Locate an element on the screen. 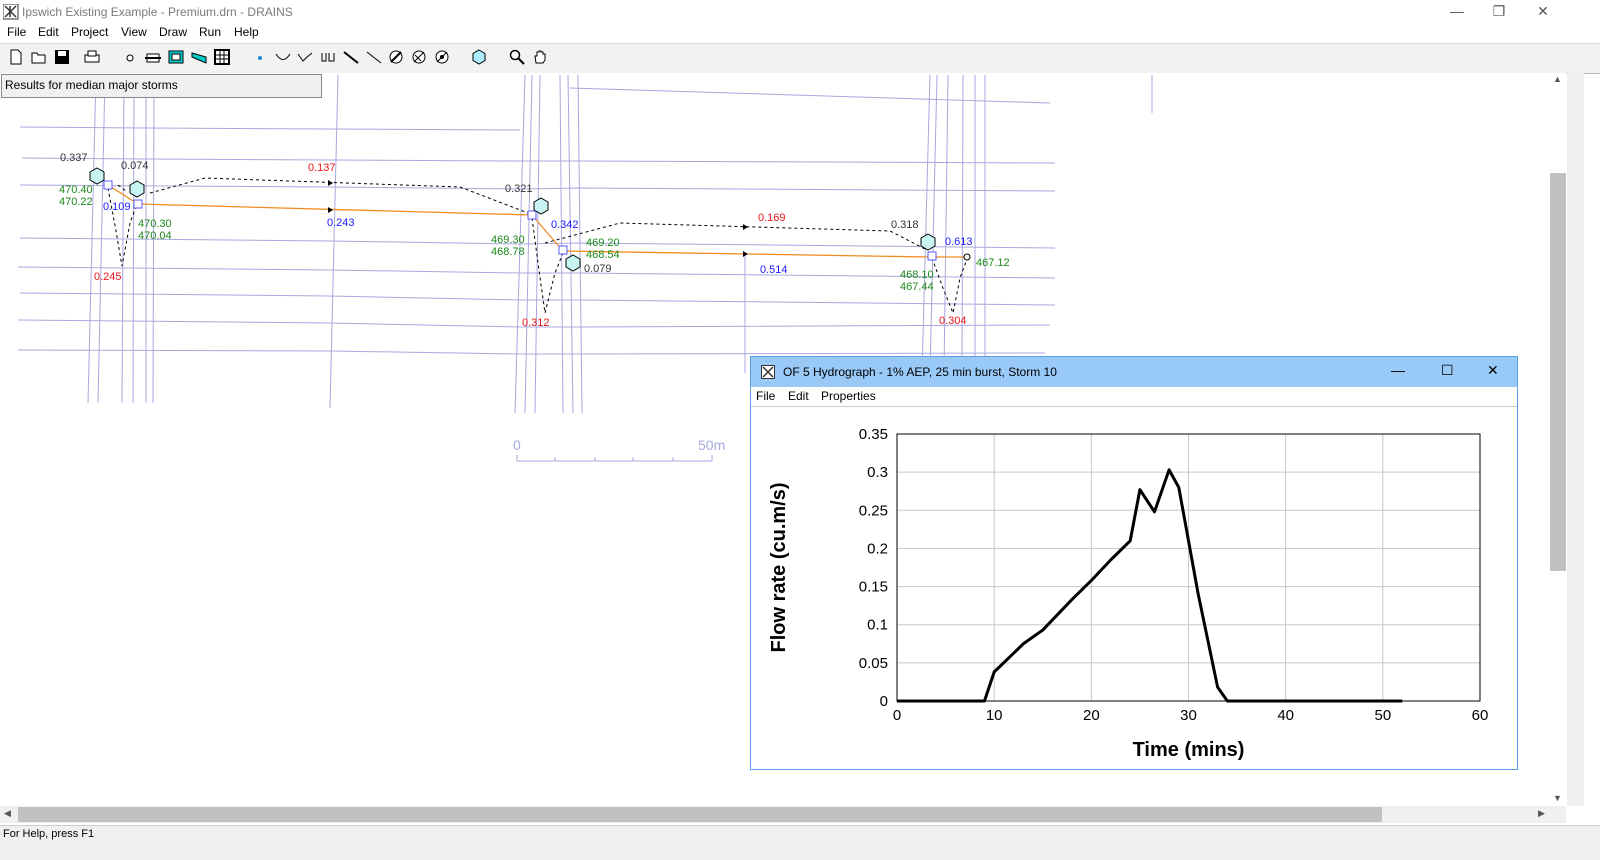  vertical-scroll-thumb is located at coordinates (1558, 372).